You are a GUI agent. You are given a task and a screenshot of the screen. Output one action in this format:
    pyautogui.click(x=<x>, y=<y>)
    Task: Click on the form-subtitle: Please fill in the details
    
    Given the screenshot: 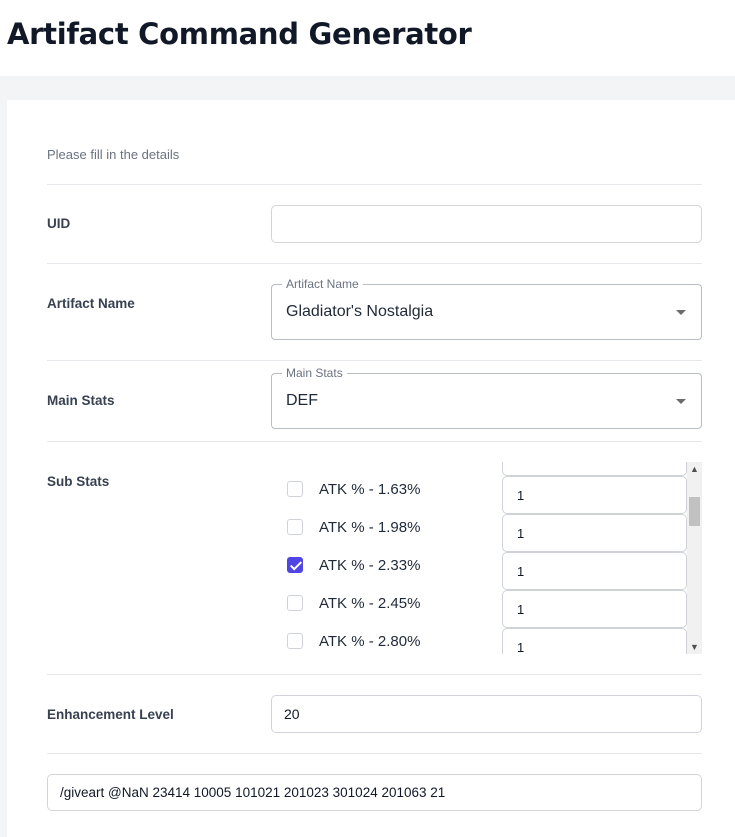 What is the action you would take?
    pyautogui.click(x=113, y=154)
    